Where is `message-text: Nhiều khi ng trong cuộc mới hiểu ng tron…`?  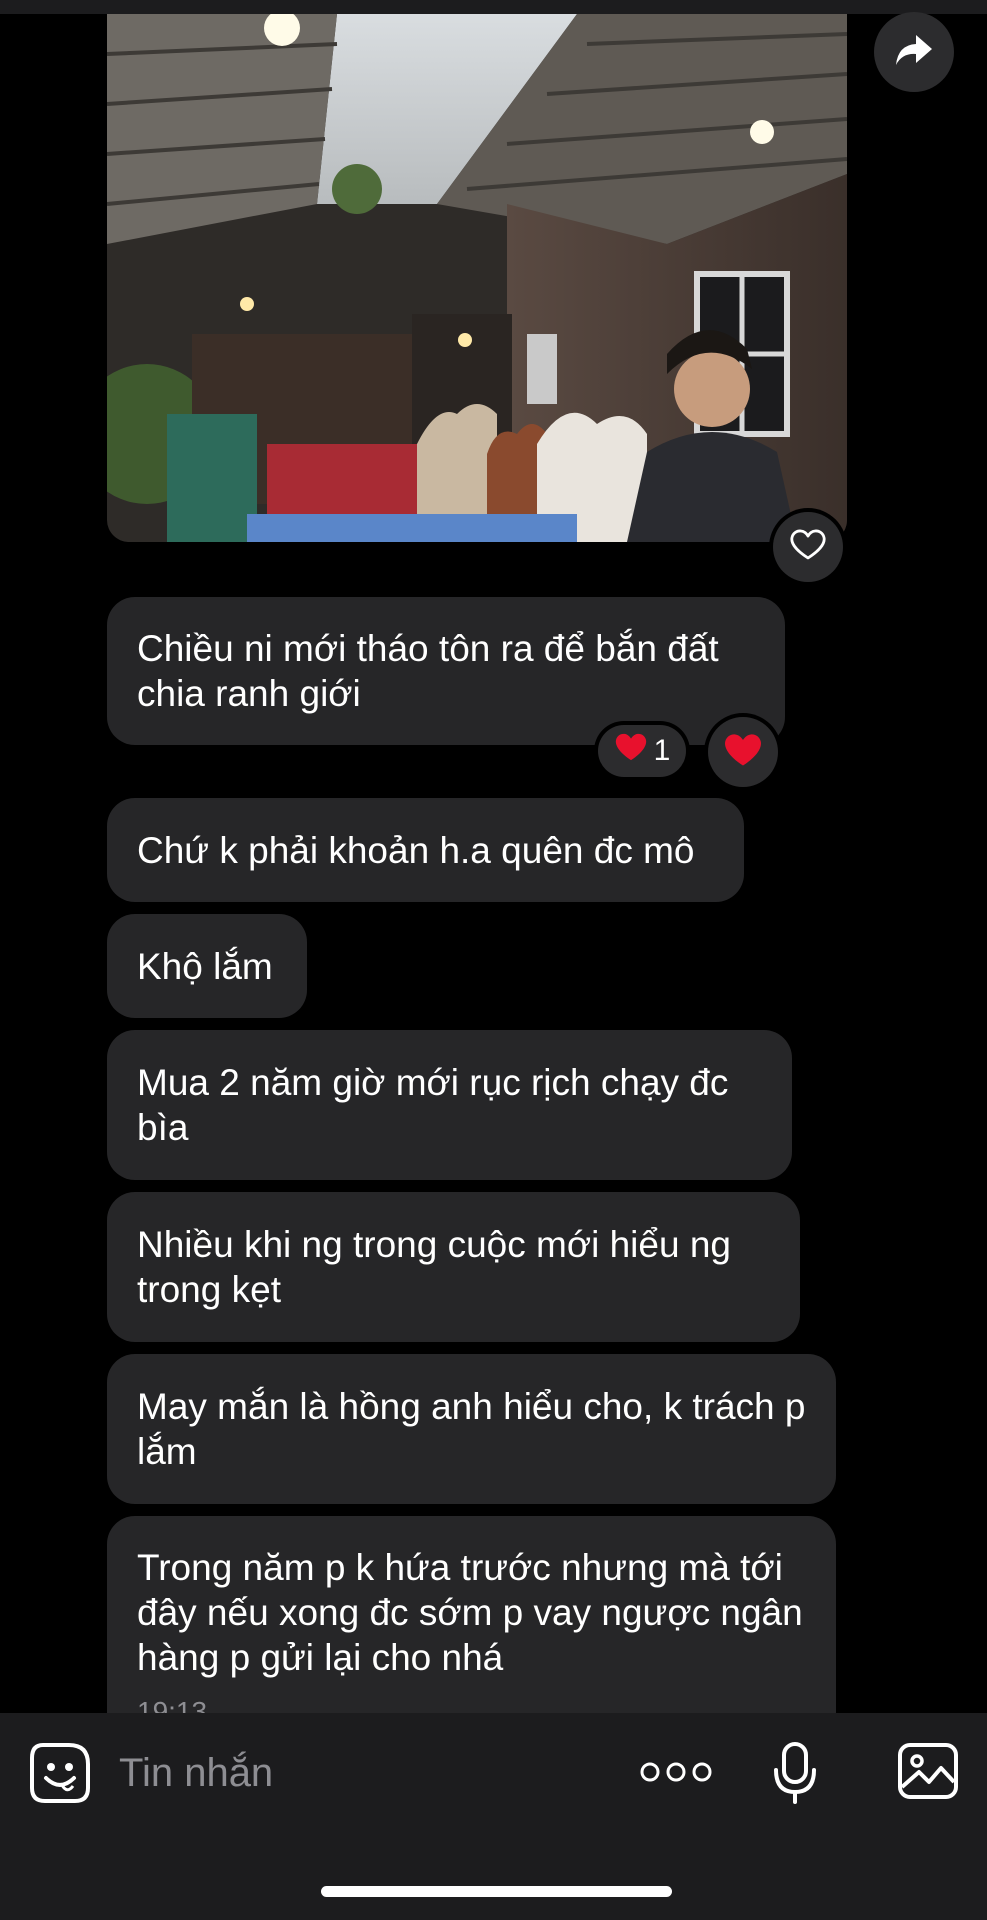
message-text: Nhiều khi ng trong cuộc mới hiểu ng tron… is located at coordinates (434, 1267).